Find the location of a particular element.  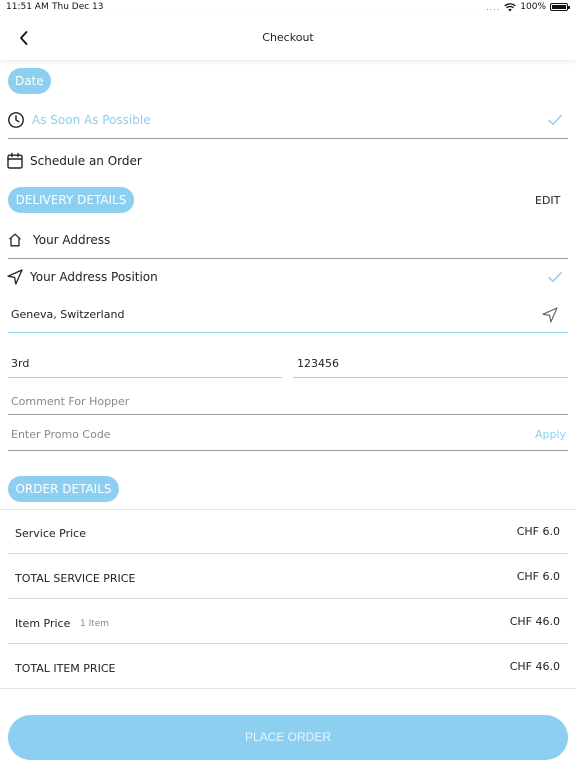

comment-input: Comment For Hopper is located at coordinates (70, 401).